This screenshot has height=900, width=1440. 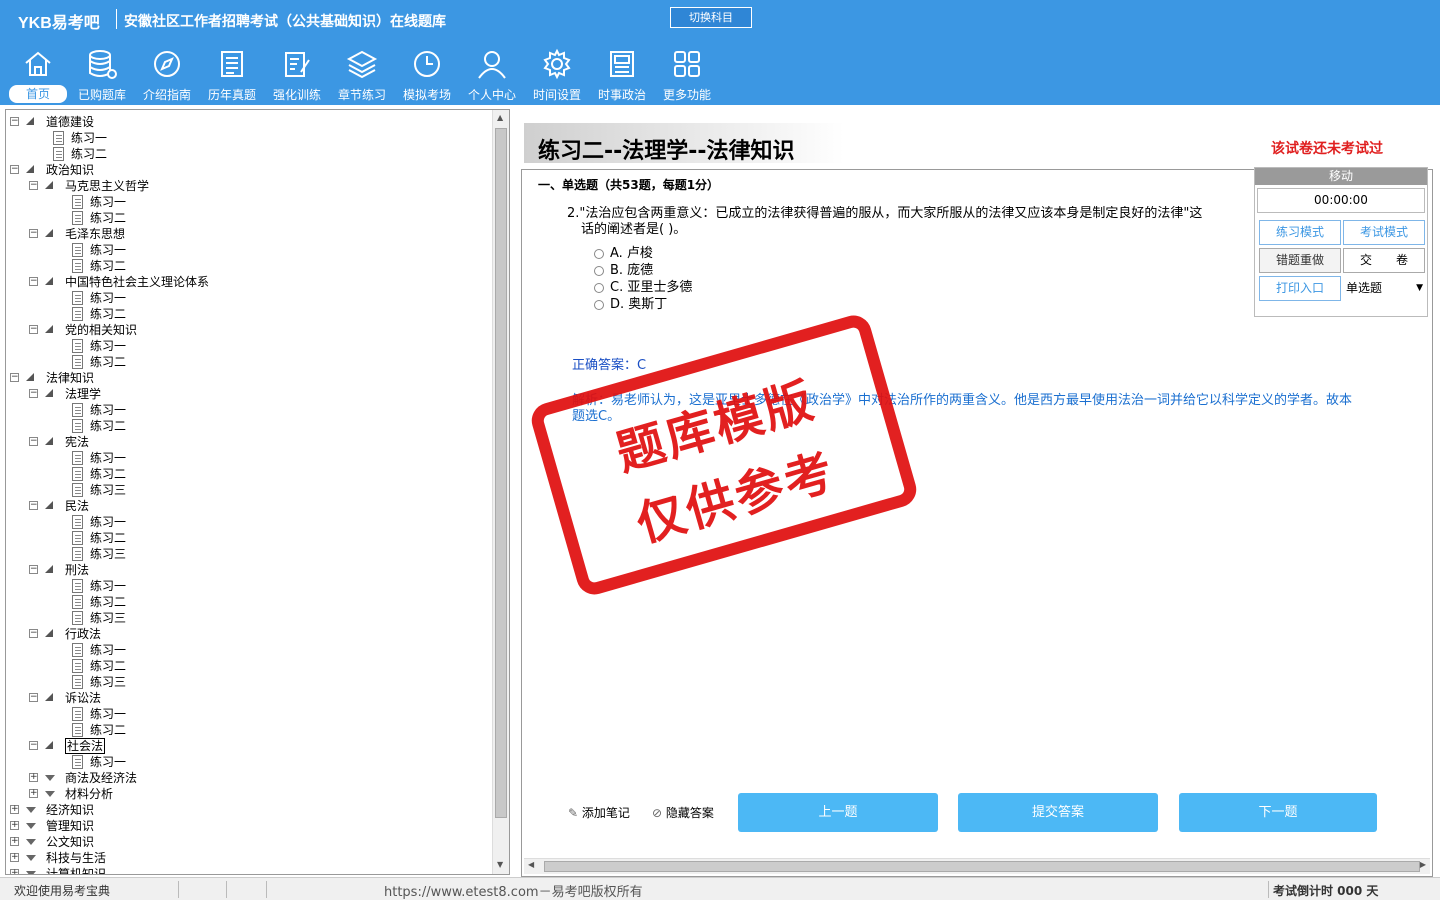 What do you see at coordinates (711, 17) in the screenshot?
I see `switch-subject-button: 切换科目` at bounding box center [711, 17].